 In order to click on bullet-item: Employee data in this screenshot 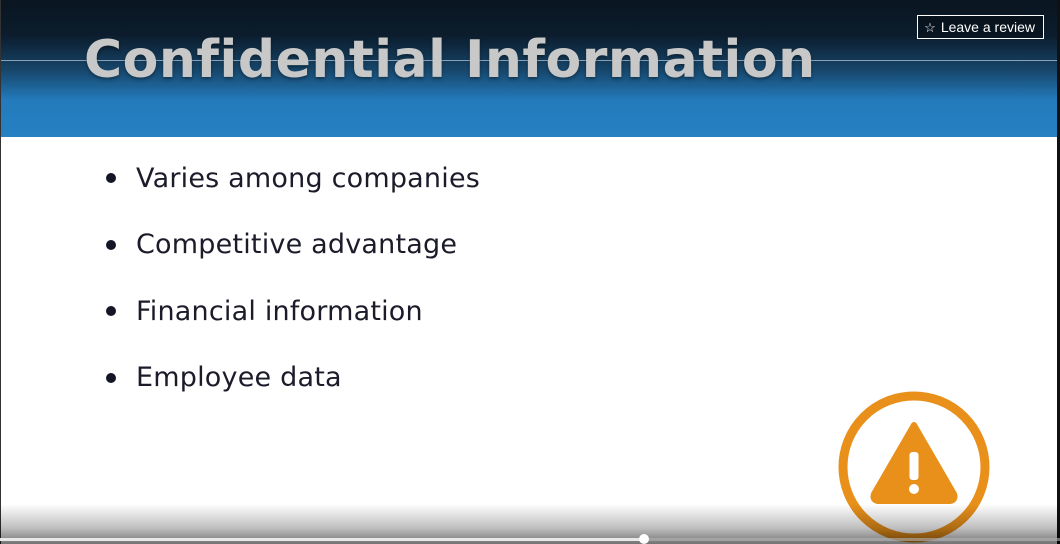, I will do `click(293, 378)`.